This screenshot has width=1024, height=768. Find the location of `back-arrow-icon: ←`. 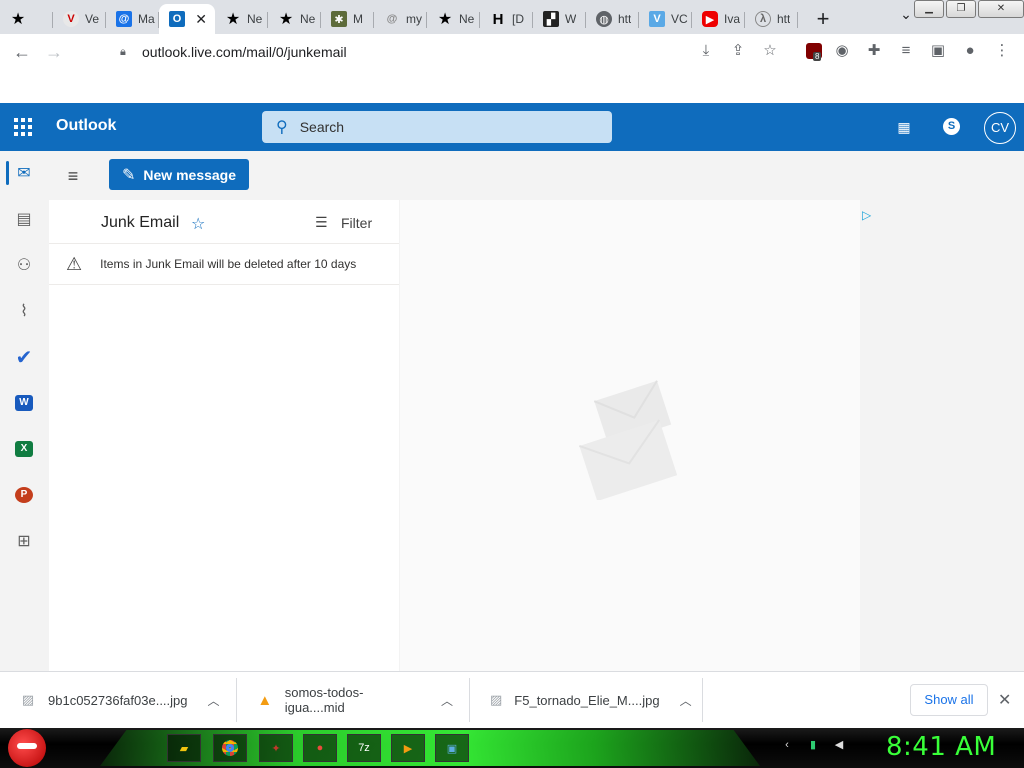

back-arrow-icon: ← is located at coordinates (22, 52).